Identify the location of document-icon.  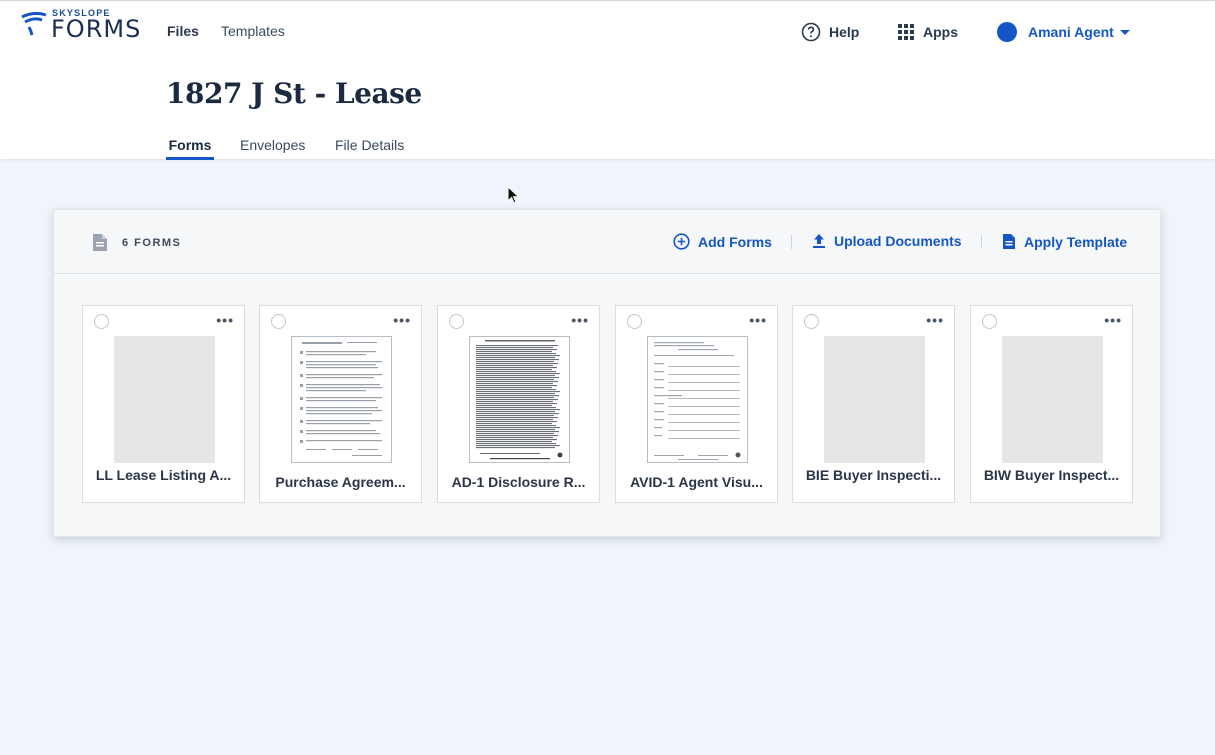
(100, 242).